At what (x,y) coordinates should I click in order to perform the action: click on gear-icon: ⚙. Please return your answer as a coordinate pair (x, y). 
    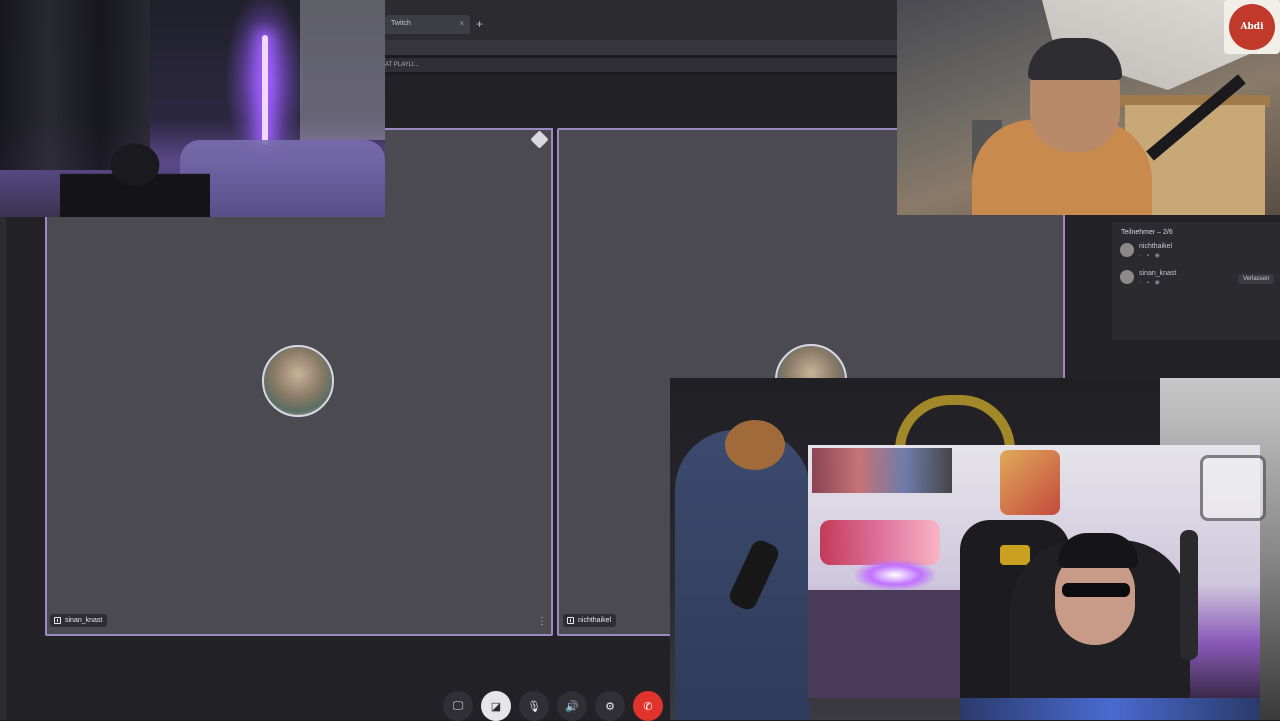
    Looking at the image, I should click on (610, 706).